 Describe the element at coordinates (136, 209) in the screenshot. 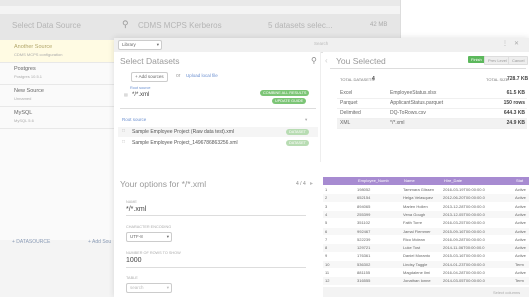

I see `name-input: */*.xml` at that location.